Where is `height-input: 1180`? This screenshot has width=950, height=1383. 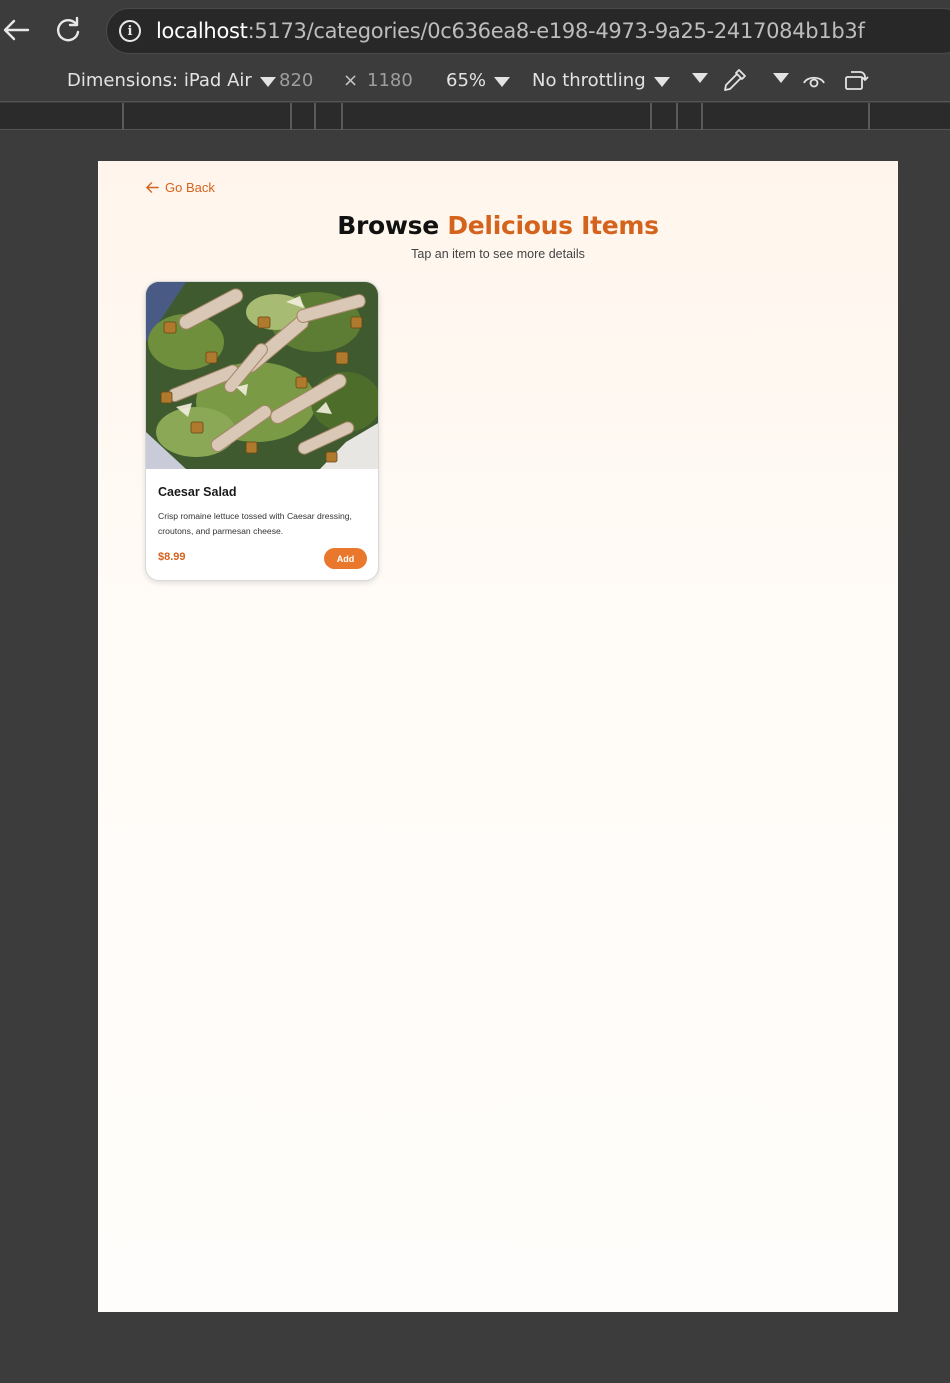 height-input: 1180 is located at coordinates (390, 80).